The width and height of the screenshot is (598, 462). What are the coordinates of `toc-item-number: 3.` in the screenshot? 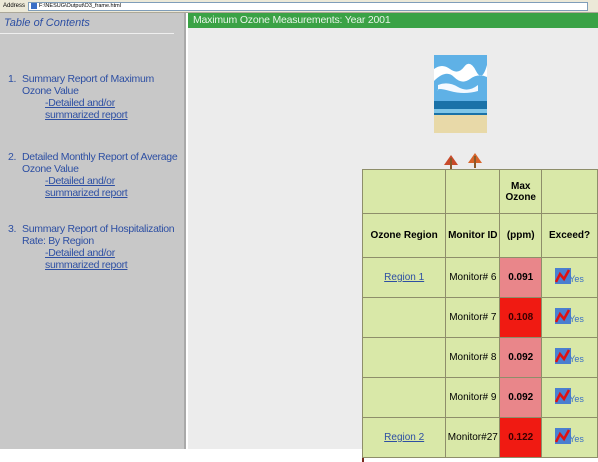 It's located at (12, 229).